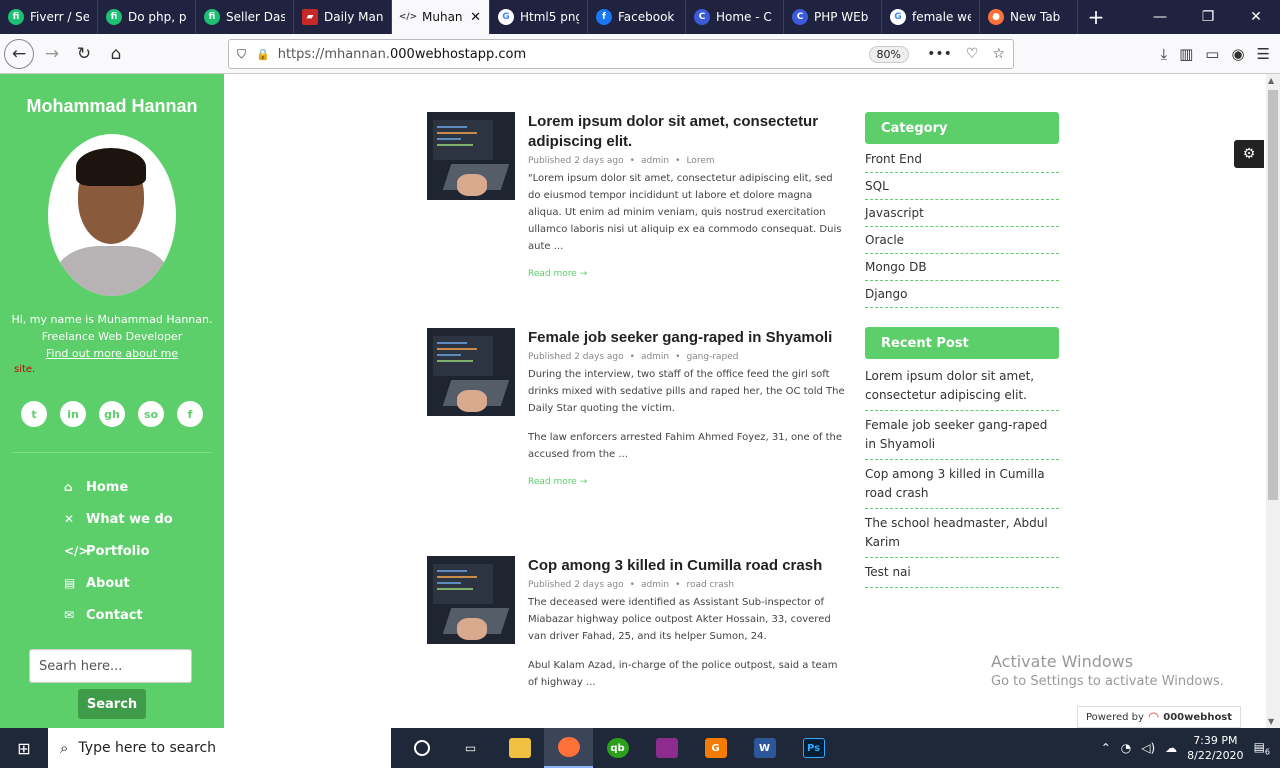 The image size is (1280, 768). What do you see at coordinates (666, 748) in the screenshot?
I see `winrar-icon` at bounding box center [666, 748].